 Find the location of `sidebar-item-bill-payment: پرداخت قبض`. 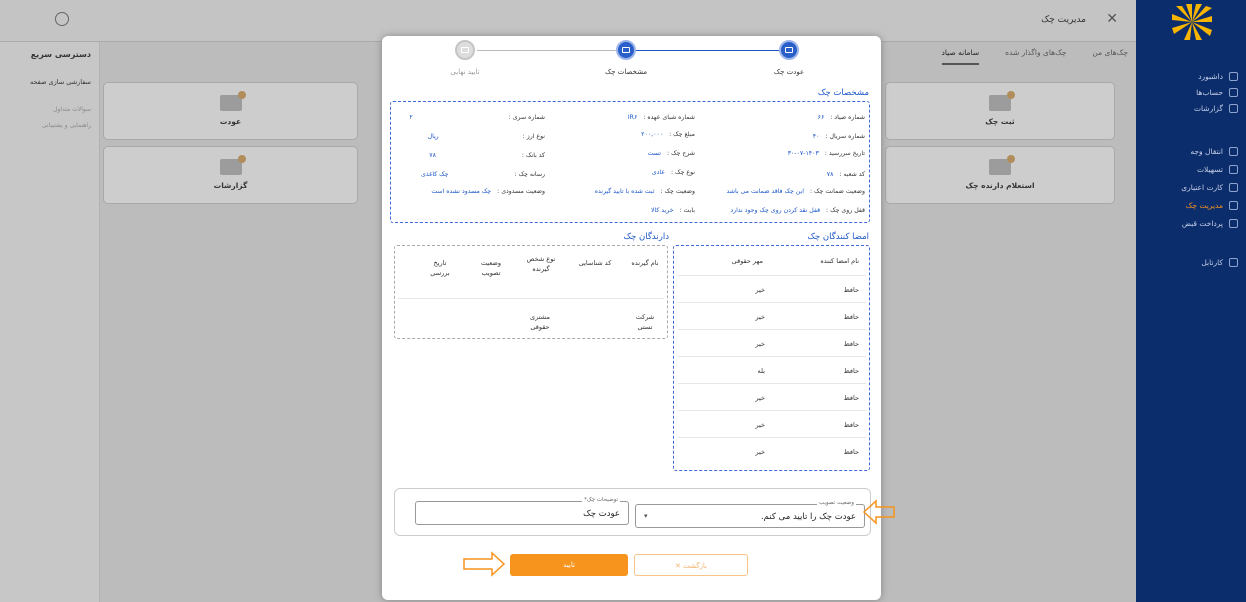

sidebar-item-bill-payment: پرداخت قبض is located at coordinates (1191, 223).